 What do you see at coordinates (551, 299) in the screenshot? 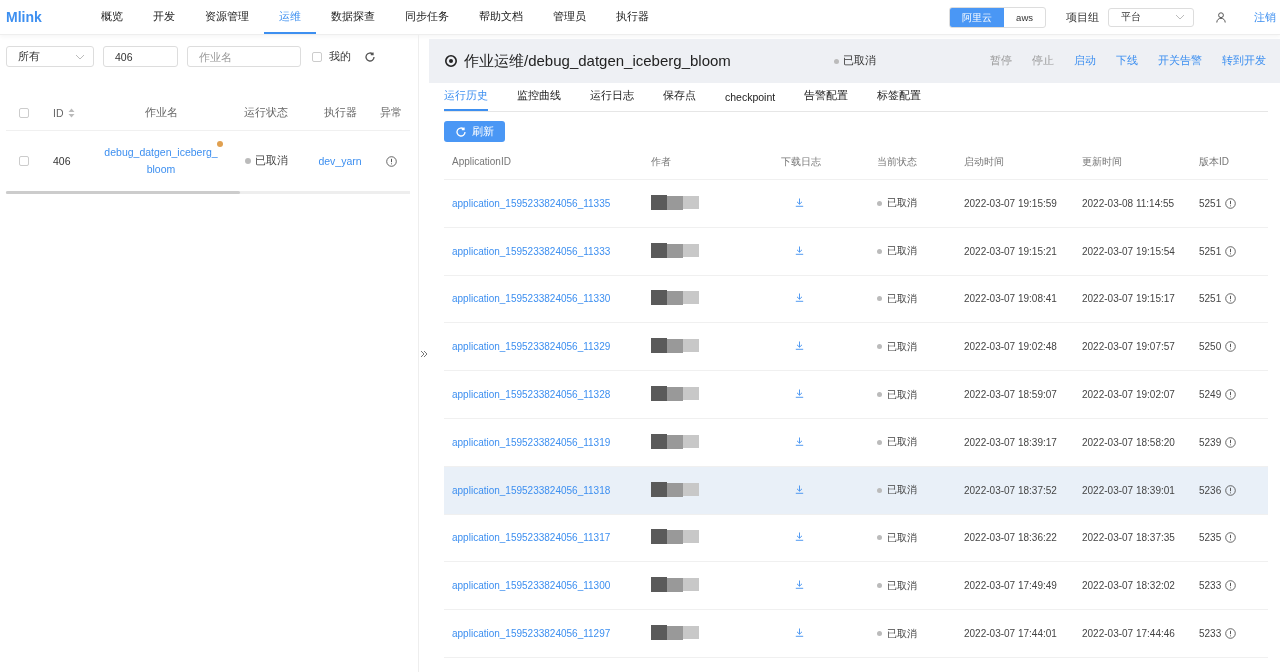
I see `application-link: application_1595233824056_11330` at bounding box center [551, 299].